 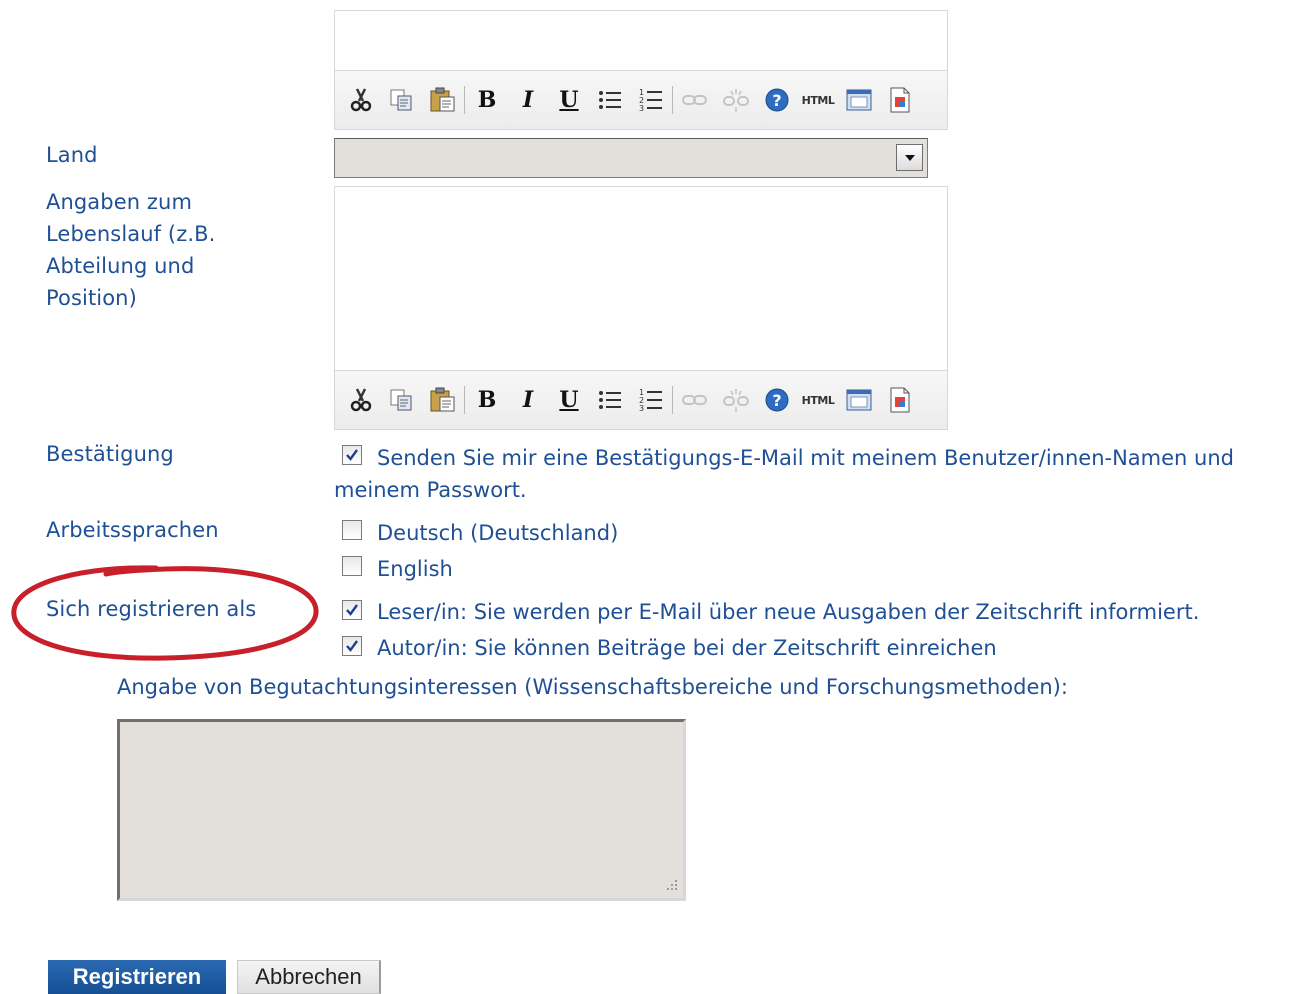 What do you see at coordinates (641, 40) in the screenshot?
I see `editor-1-content-area` at bounding box center [641, 40].